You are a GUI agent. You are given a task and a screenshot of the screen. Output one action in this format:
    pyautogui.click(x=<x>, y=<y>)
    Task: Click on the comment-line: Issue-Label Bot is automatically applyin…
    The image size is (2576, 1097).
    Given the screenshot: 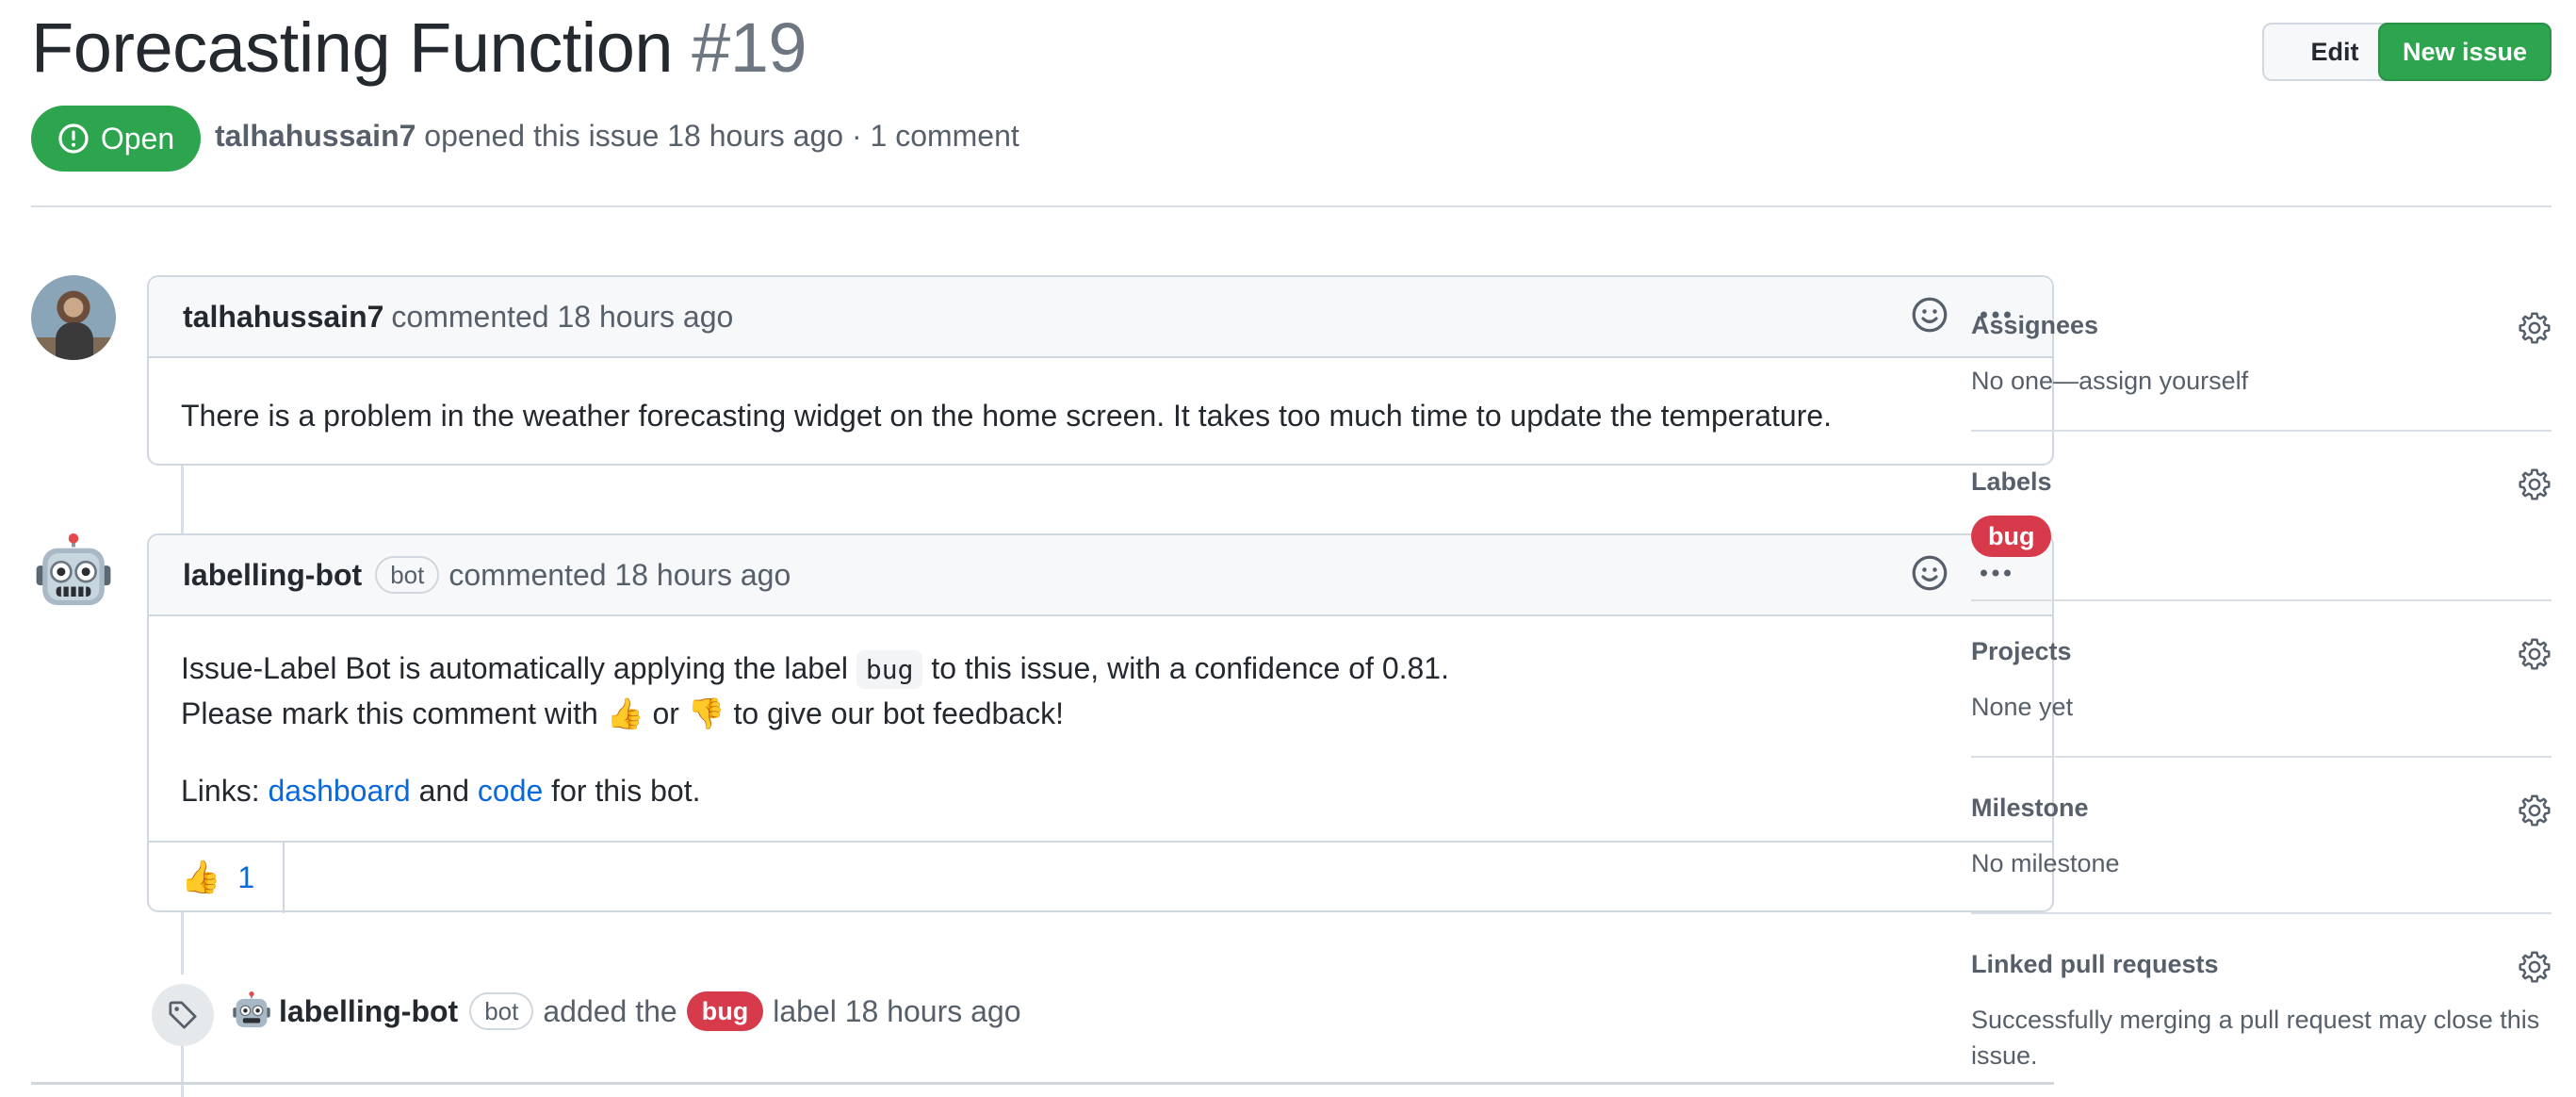 What is the action you would take?
    pyautogui.click(x=1100, y=669)
    